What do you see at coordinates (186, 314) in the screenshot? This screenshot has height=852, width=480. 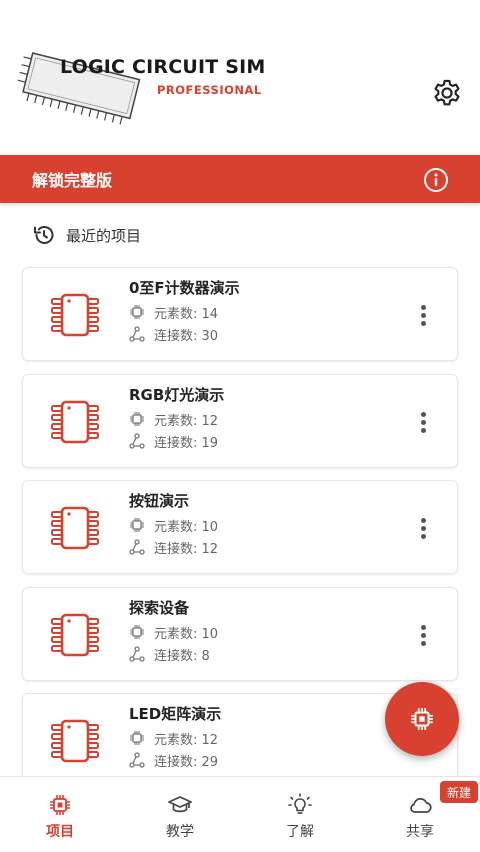 I see `element-count-text: 元素数: 14` at bounding box center [186, 314].